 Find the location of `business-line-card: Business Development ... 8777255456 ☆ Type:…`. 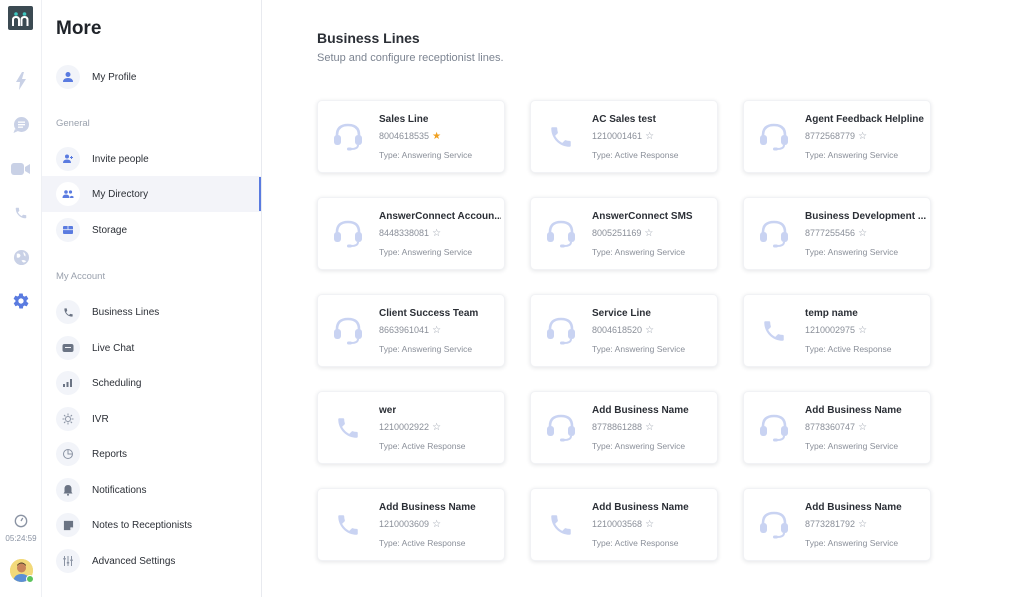

business-line-card: Business Development ... 8777255456 ☆ Type:… is located at coordinates (837, 233).